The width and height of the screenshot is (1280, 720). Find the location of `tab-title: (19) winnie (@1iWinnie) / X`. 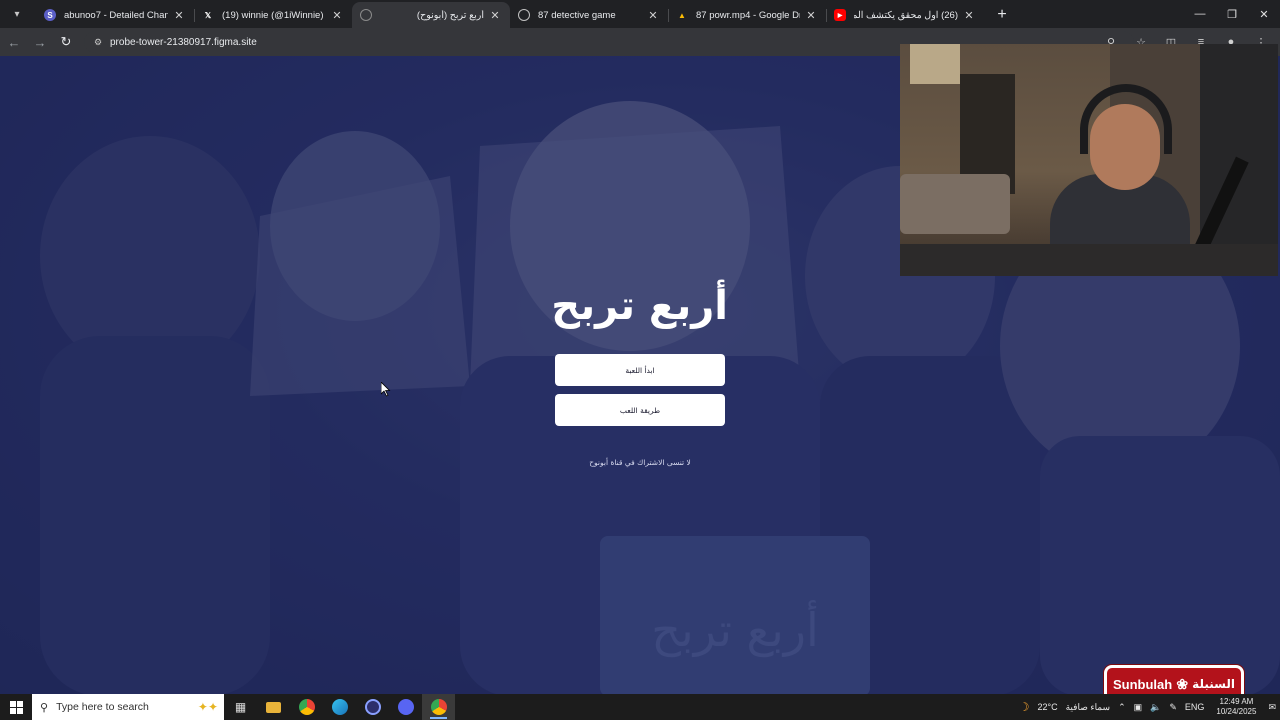

tab-title: (19) winnie (@1iWinnie) / X is located at coordinates (274, 15).